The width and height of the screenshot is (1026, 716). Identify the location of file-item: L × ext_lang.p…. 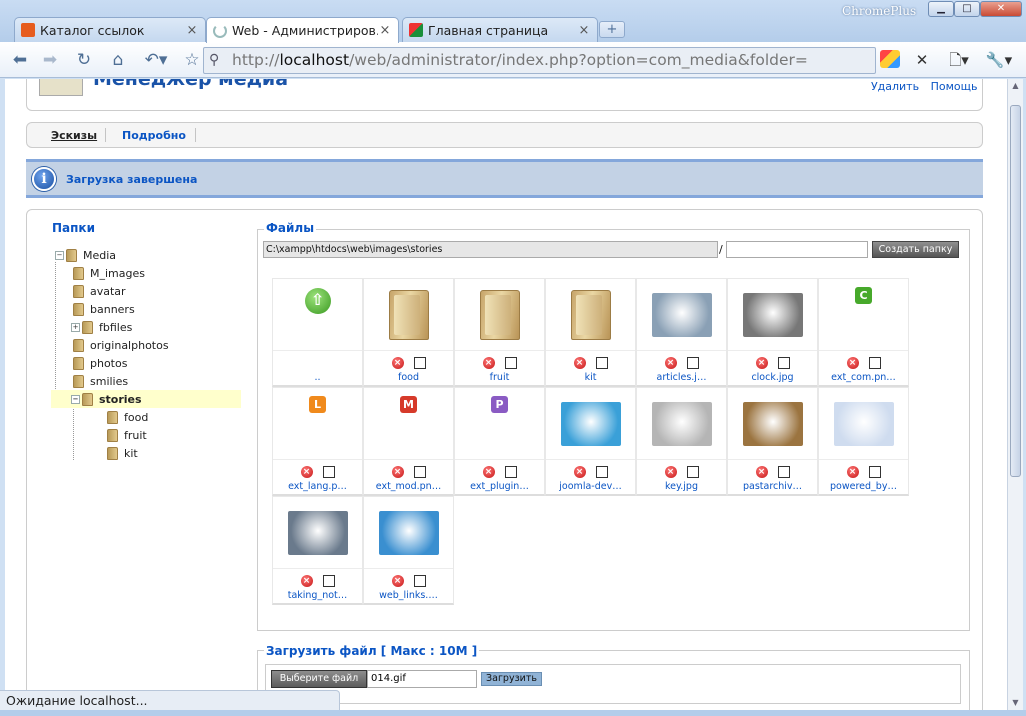
(317, 441).